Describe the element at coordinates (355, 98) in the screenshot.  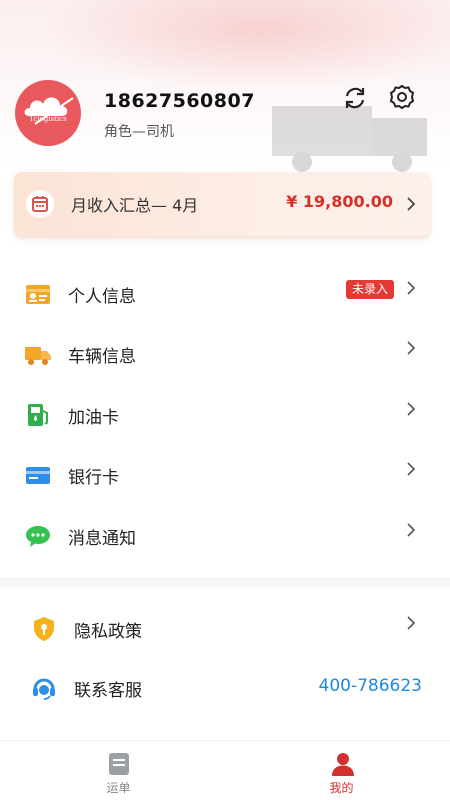
I see `refresh-icon` at that location.